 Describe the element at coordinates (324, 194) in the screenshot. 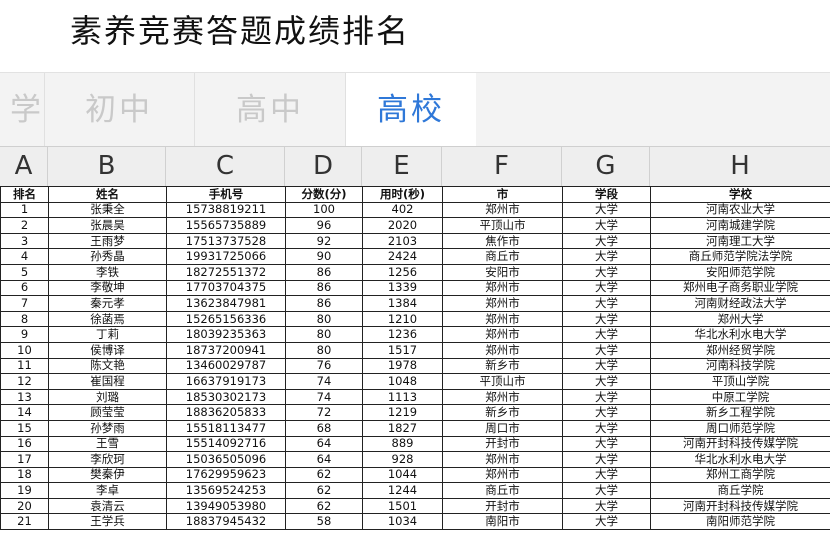

I see `header-score: 分数(分)` at that location.